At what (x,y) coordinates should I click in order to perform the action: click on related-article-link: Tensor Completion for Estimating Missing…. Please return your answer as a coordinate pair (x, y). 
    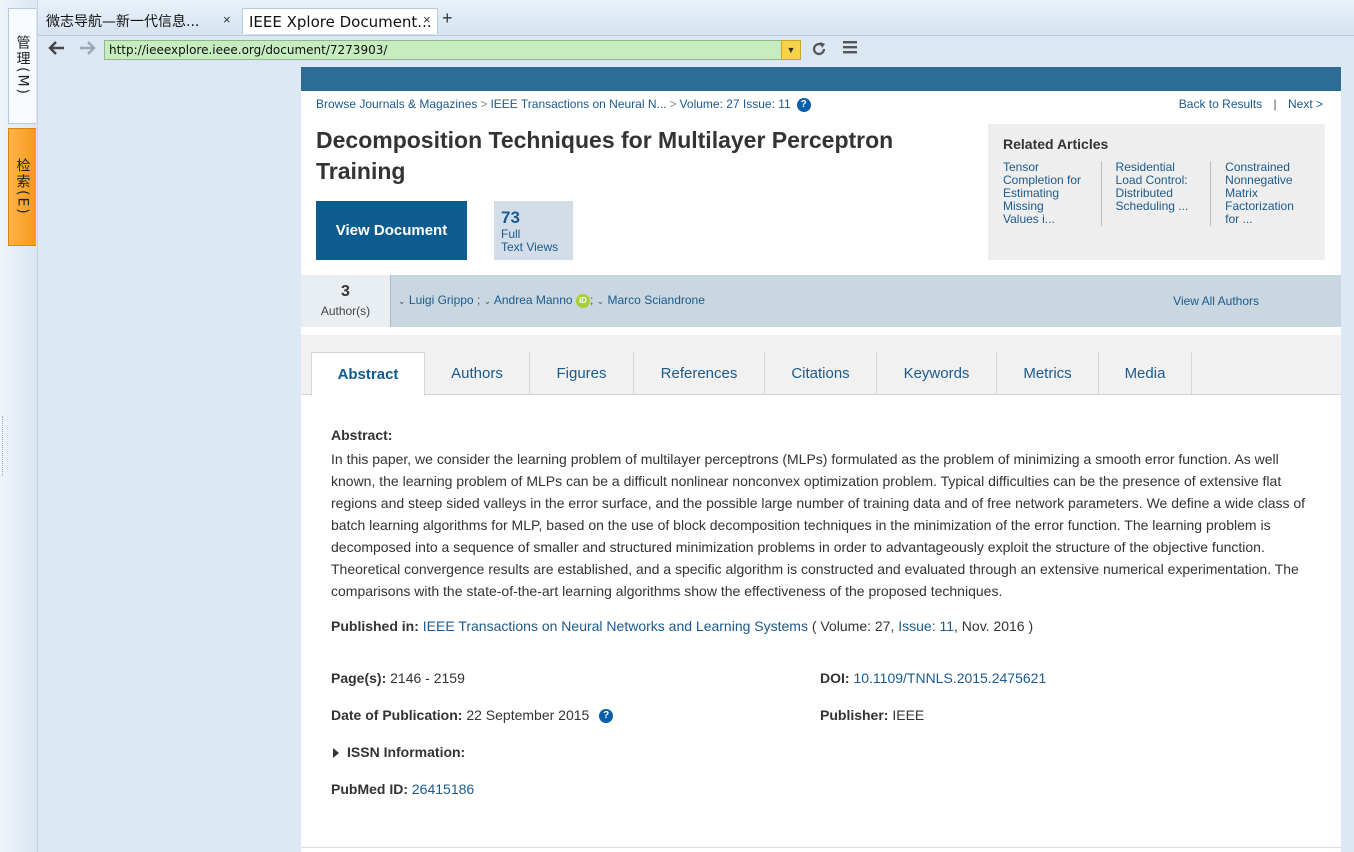
    Looking at the image, I should click on (1052, 193).